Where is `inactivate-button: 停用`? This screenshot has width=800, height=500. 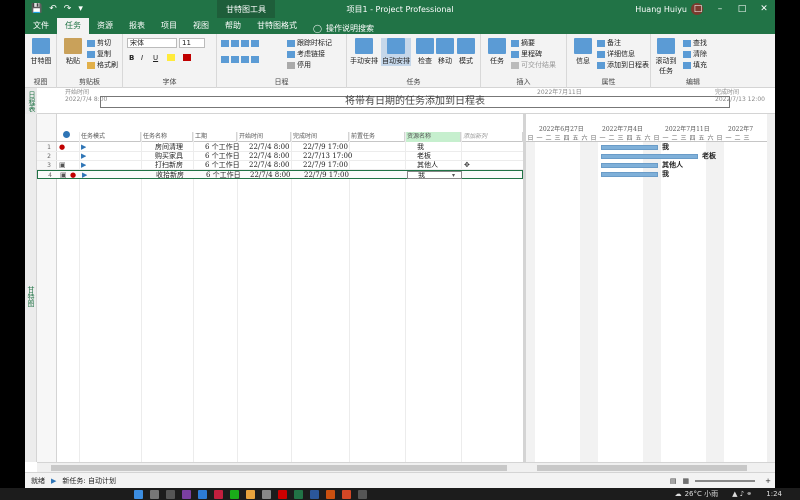 inactivate-button: 停用 is located at coordinates (299, 65).